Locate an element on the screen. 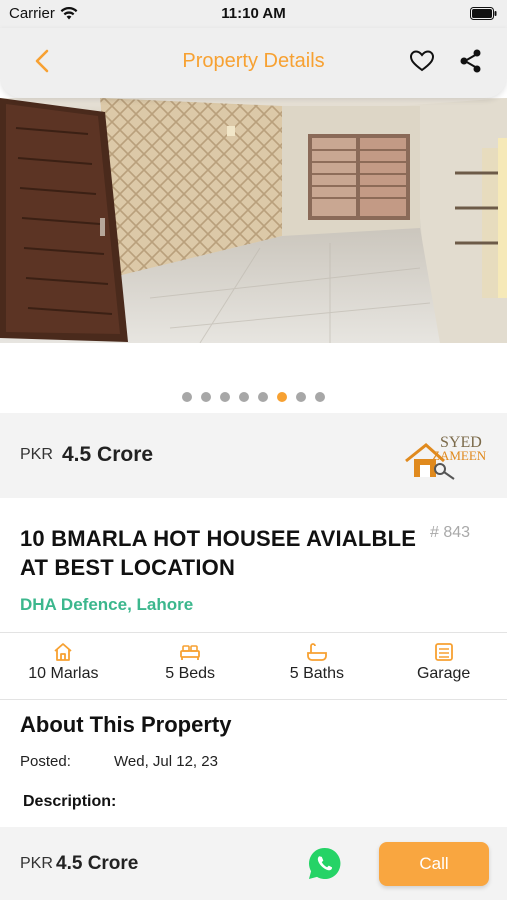 This screenshot has width=507, height=900. feature-baths: 5 Baths is located at coordinates (317, 666).